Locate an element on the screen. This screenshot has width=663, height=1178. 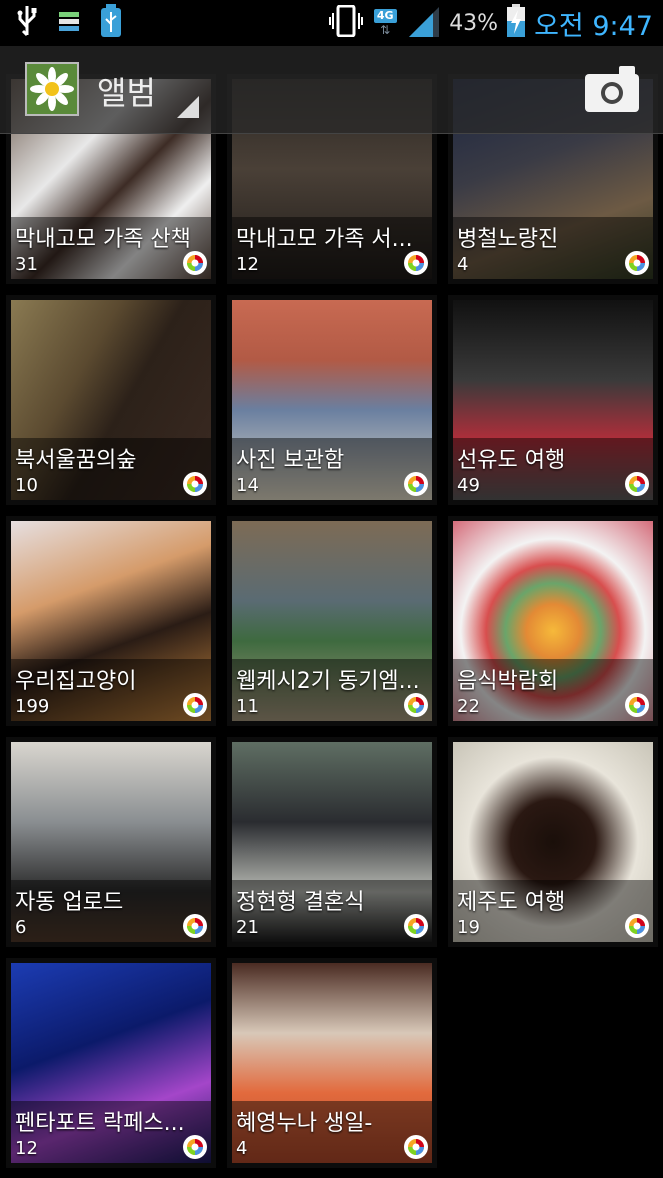
album-name: 북서울꿈의숲 is located at coordinates (76, 460).